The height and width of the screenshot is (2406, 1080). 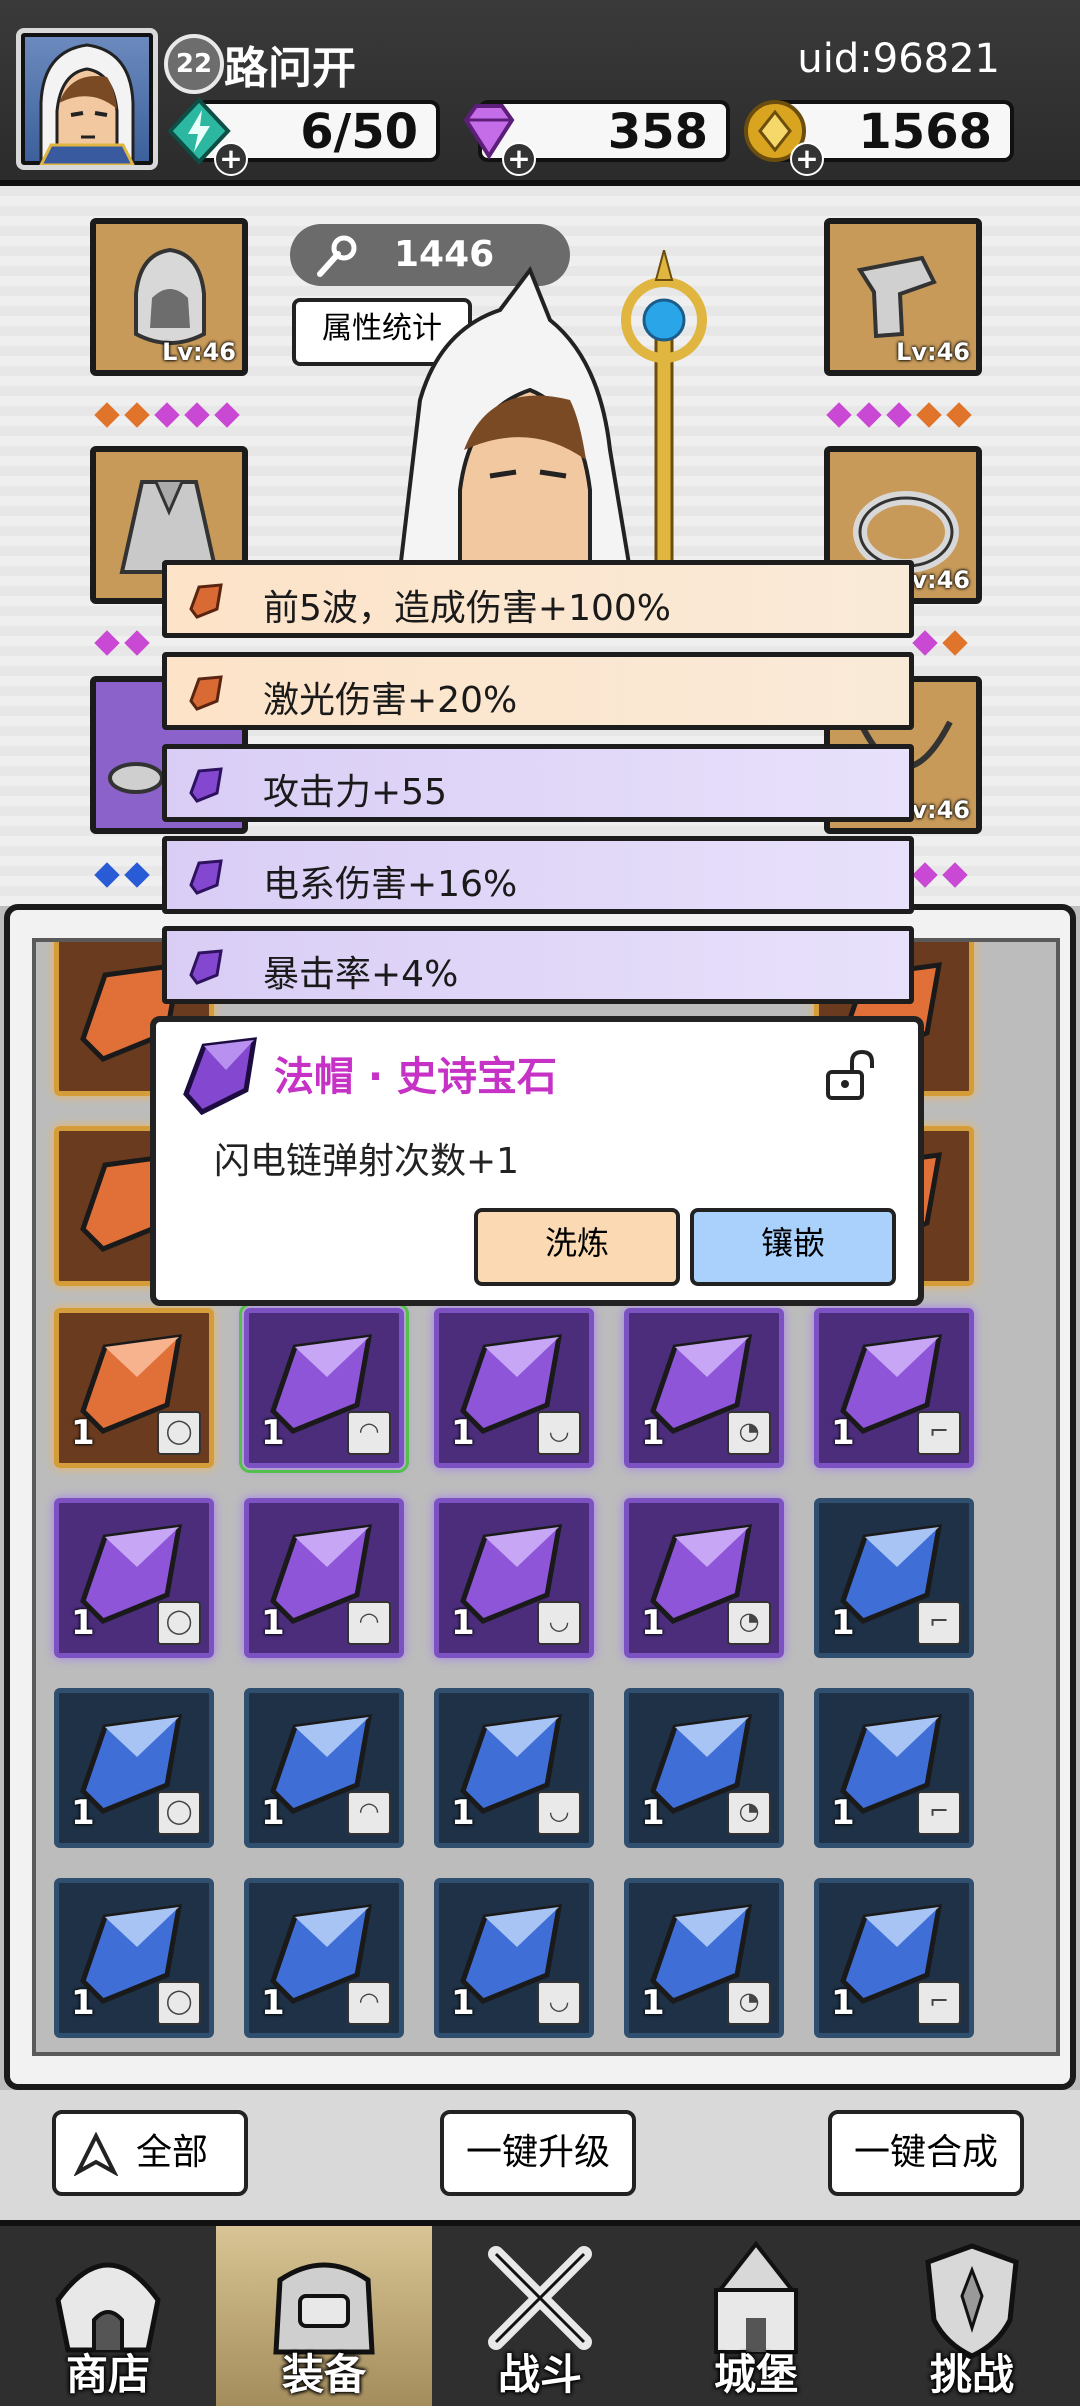 I want to click on hooded-hero-portrait, so click(x=87, y=104).